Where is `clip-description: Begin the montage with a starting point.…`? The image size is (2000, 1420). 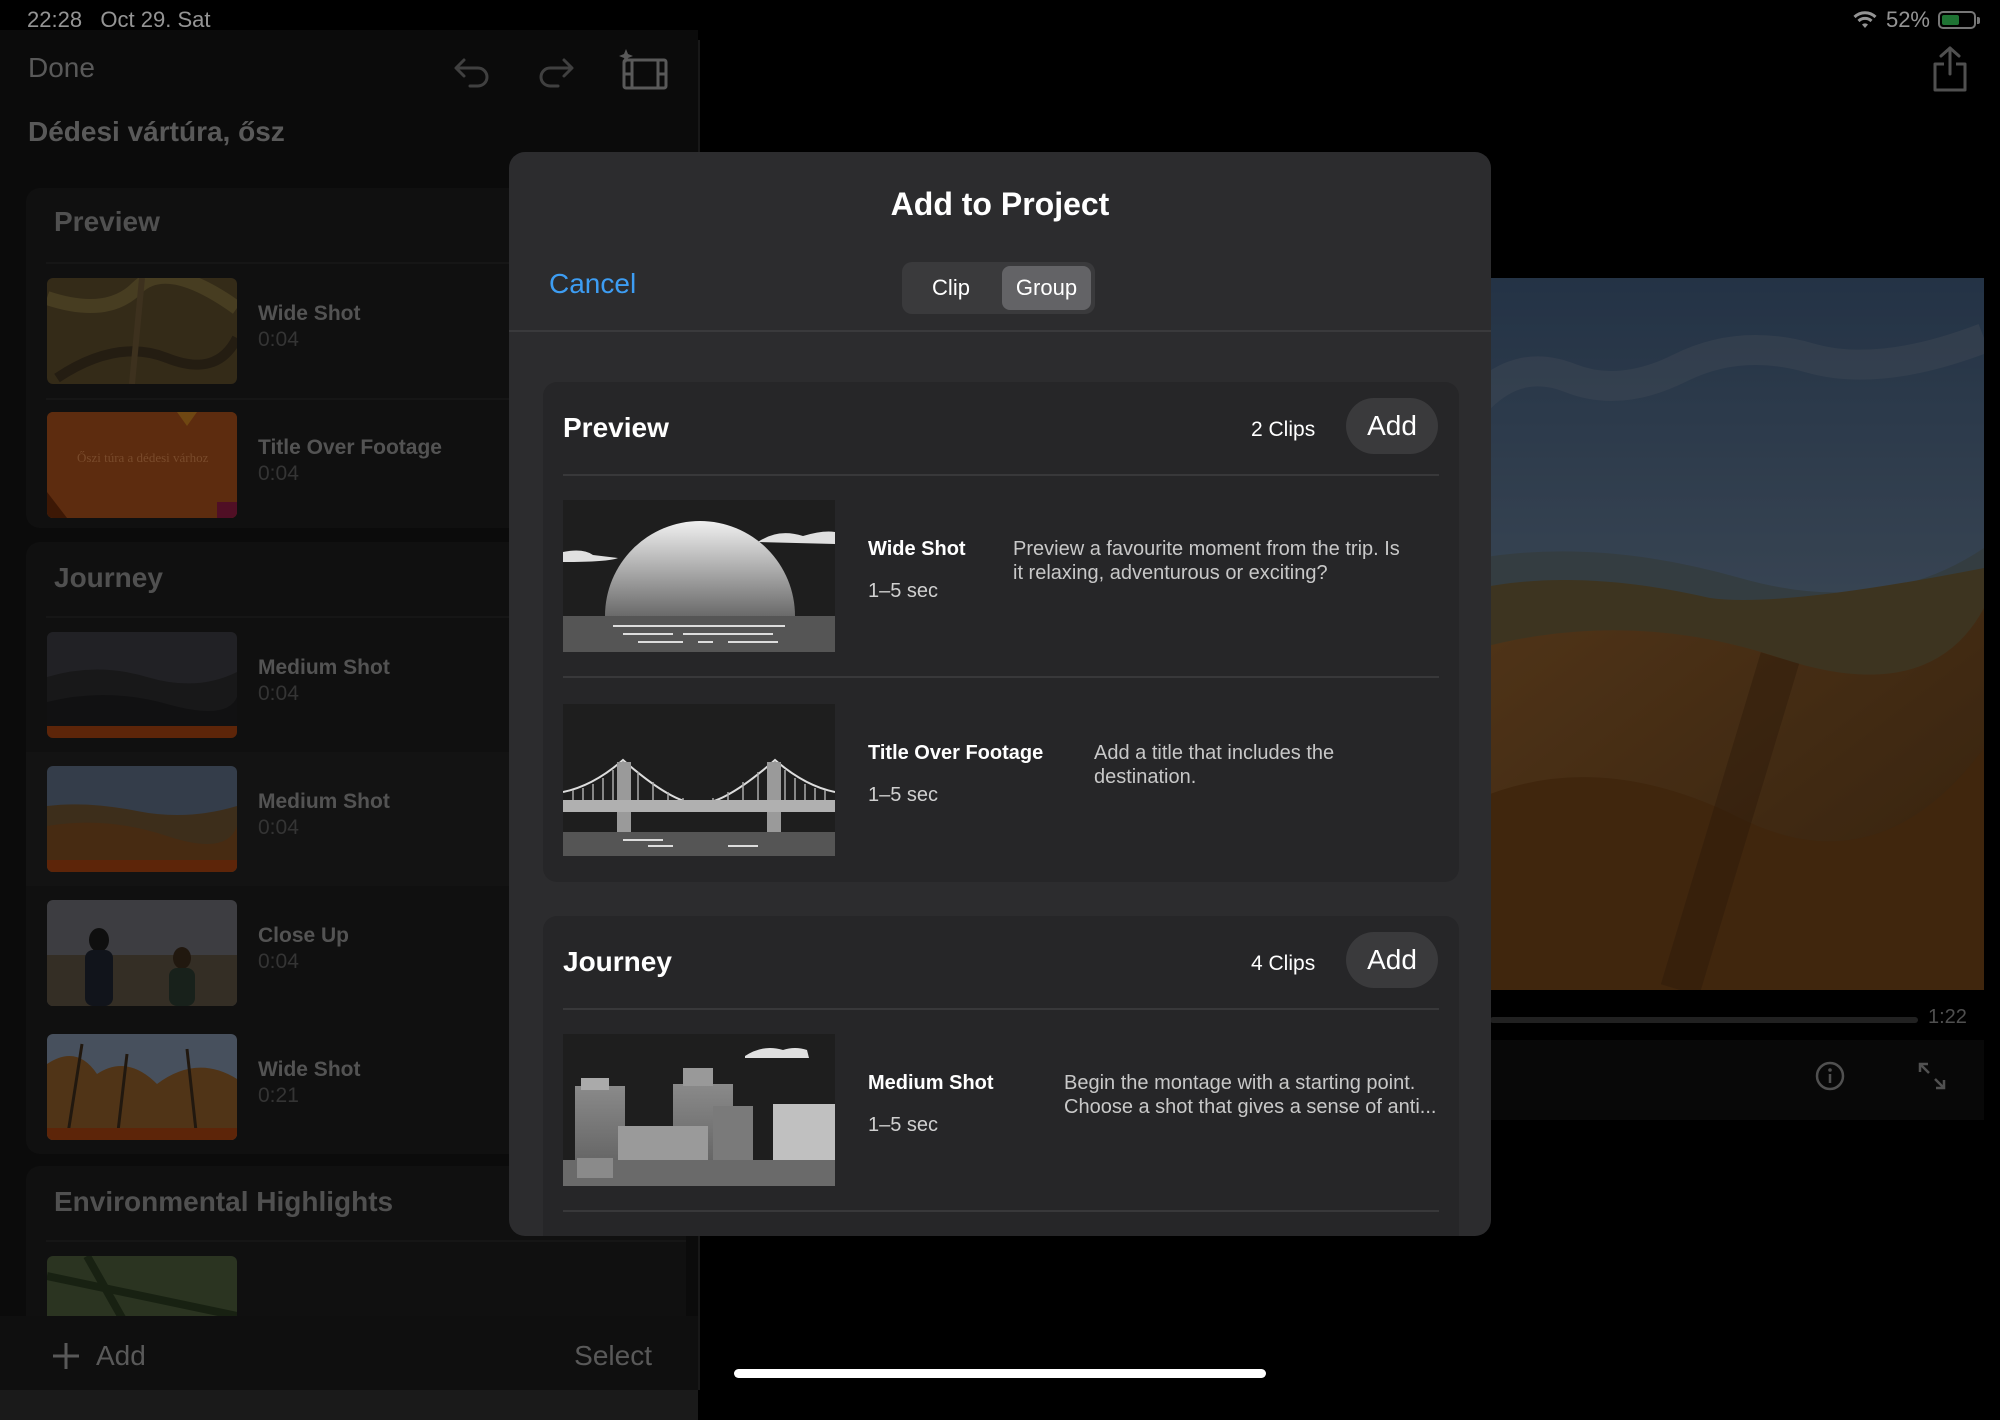 clip-description: Begin the montage with a starting point.… is located at coordinates (1250, 1095).